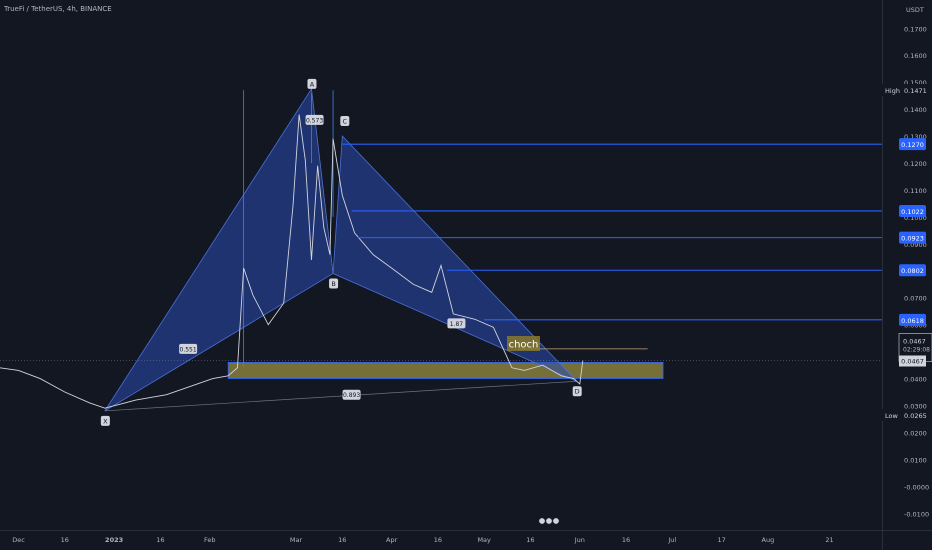  What do you see at coordinates (457, 324) in the screenshot?
I see `ratio-label: 1.87` at bounding box center [457, 324].